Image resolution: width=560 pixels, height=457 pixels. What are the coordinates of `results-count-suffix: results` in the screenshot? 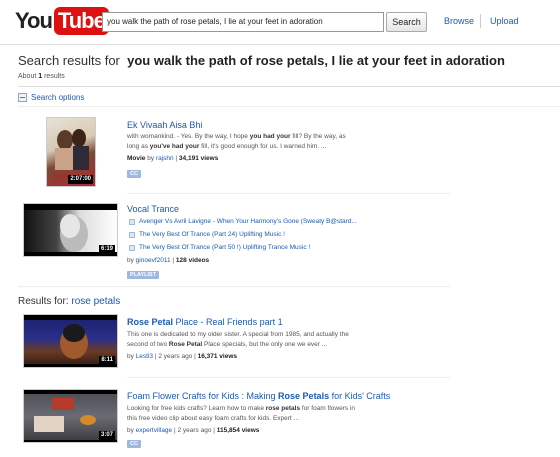 It's located at (53, 76).